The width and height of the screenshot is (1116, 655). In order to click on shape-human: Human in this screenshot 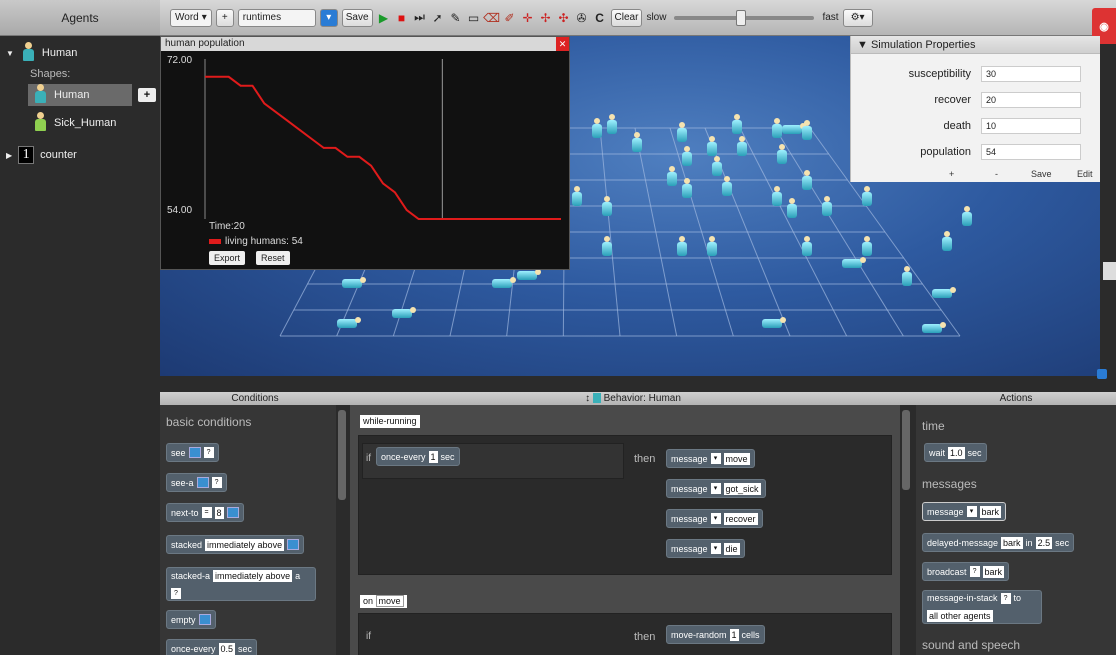, I will do `click(80, 95)`.